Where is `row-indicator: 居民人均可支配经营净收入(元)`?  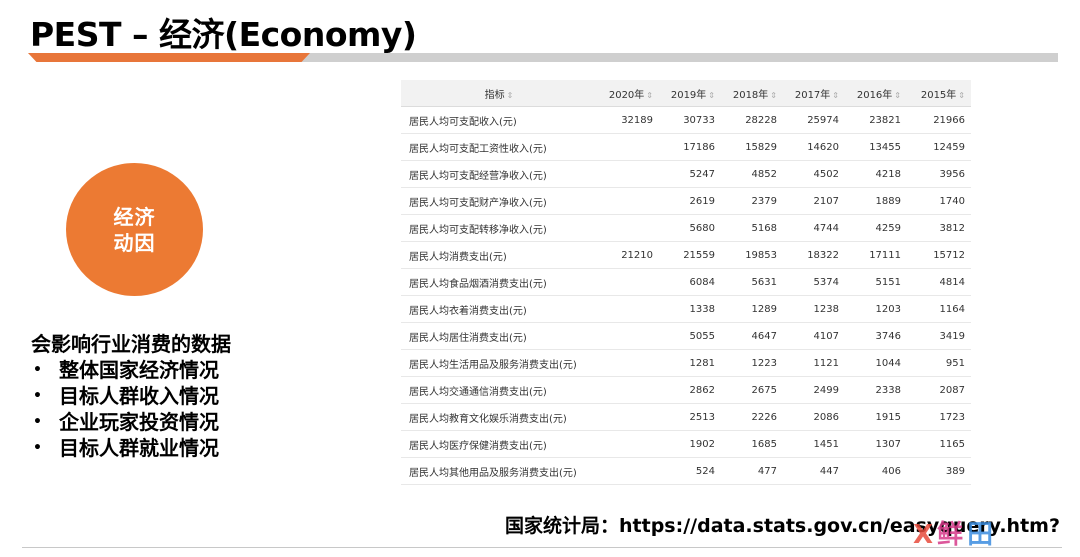
row-indicator: 居民人均可支配经营净收入(元) is located at coordinates (499, 174).